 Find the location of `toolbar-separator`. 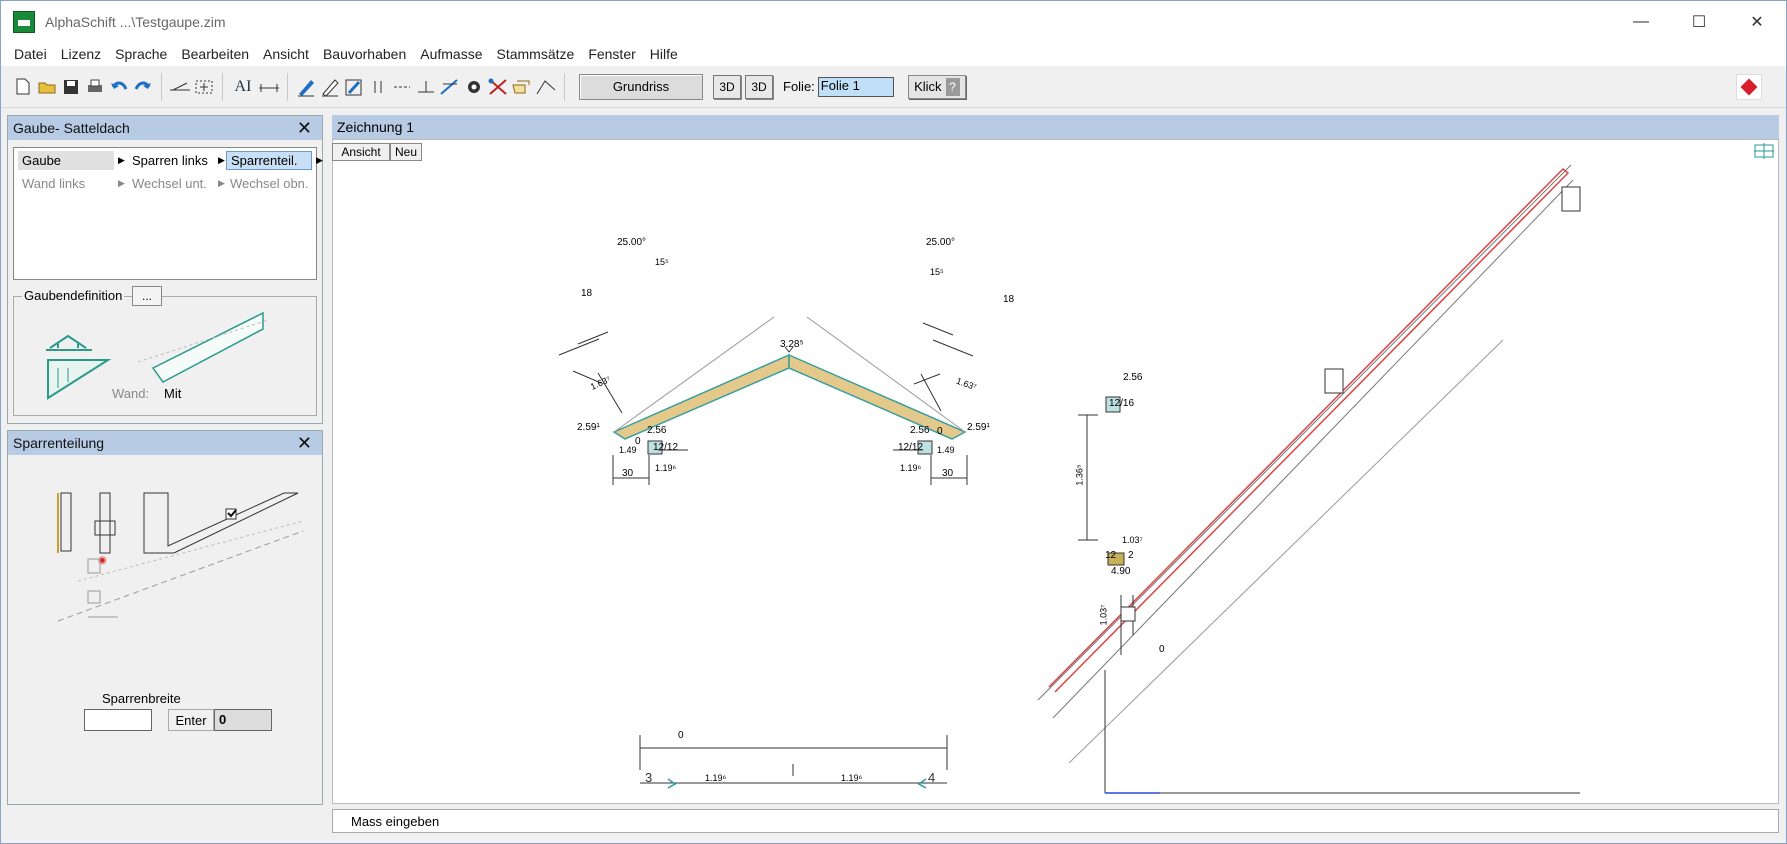

toolbar-separator is located at coordinates (287, 86).